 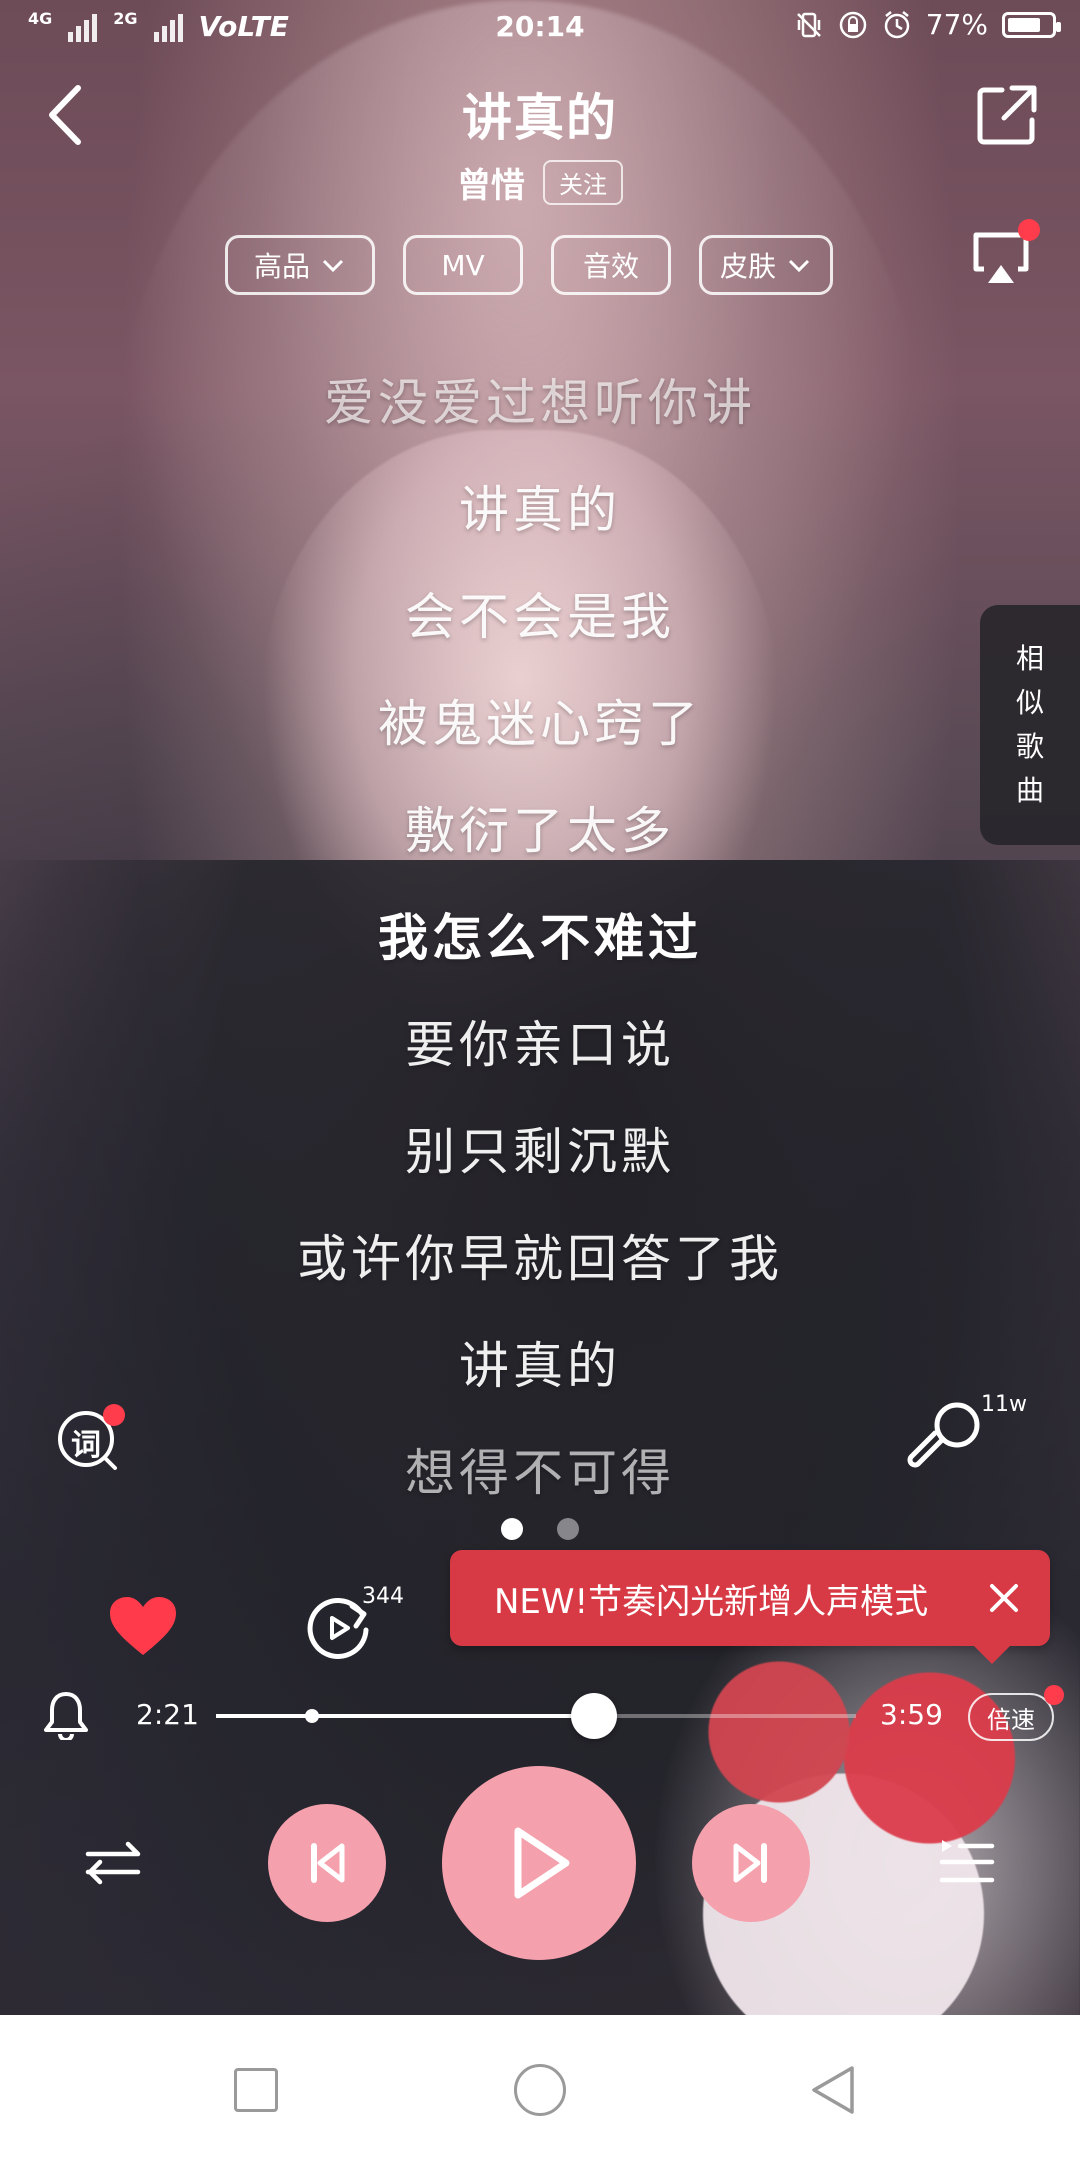 What do you see at coordinates (540, 2090) in the screenshot?
I see `home-button` at bounding box center [540, 2090].